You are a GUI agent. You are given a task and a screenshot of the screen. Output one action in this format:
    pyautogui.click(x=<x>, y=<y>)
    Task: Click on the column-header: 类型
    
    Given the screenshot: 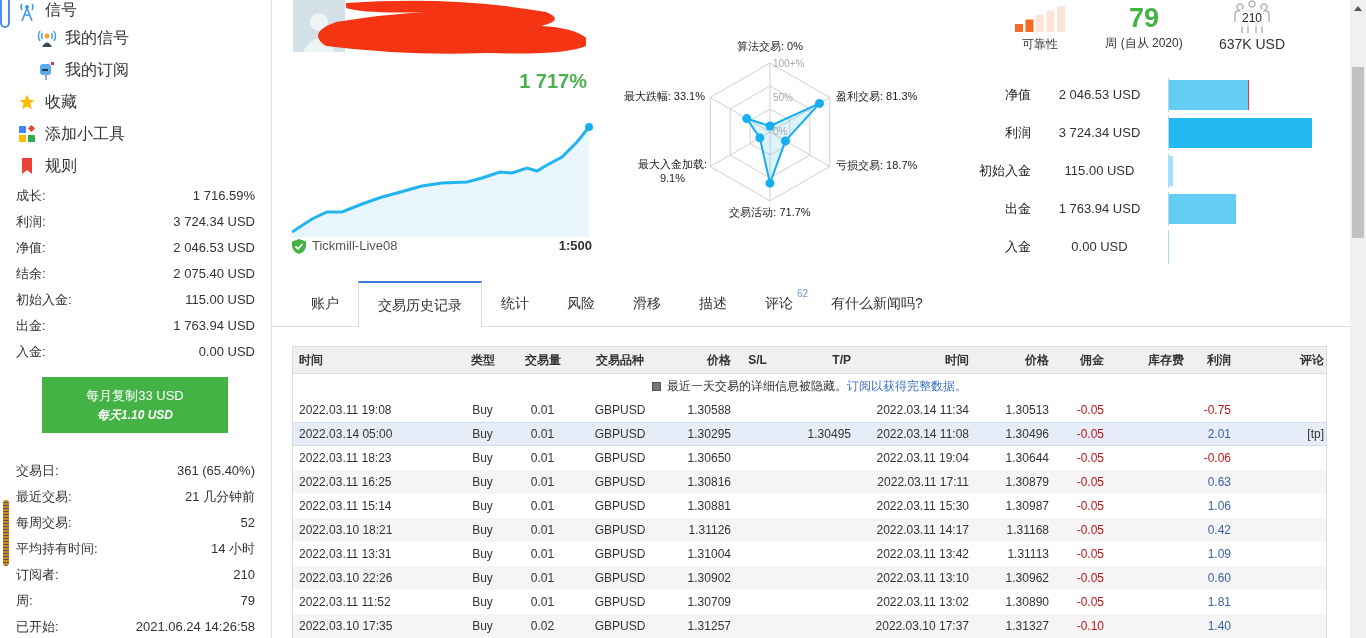 What is the action you would take?
    pyautogui.click(x=482, y=360)
    